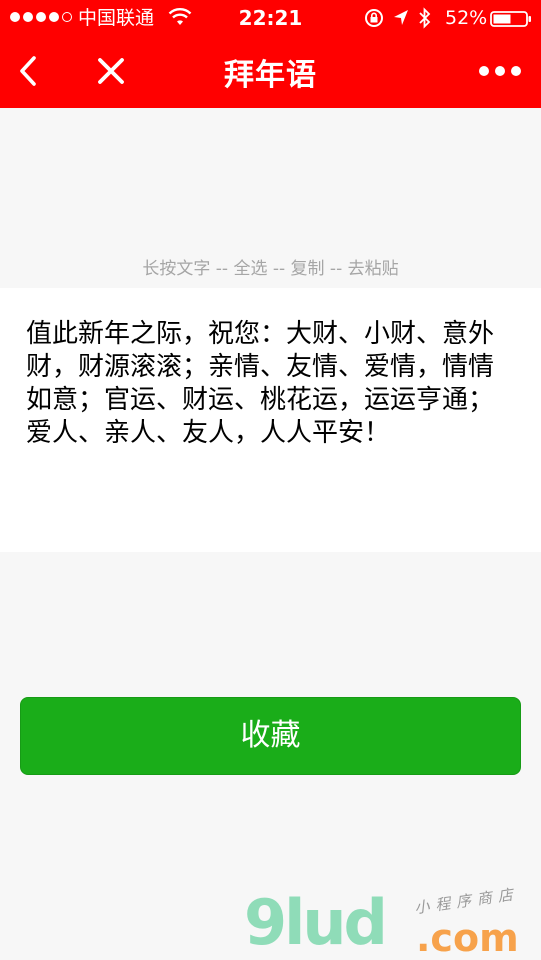 The width and height of the screenshot is (541, 960). Describe the element at coordinates (270, 269) in the screenshot. I see `copy-hint: 长按文字 -- 全选 -- 复制 -- 去粘贴` at that location.